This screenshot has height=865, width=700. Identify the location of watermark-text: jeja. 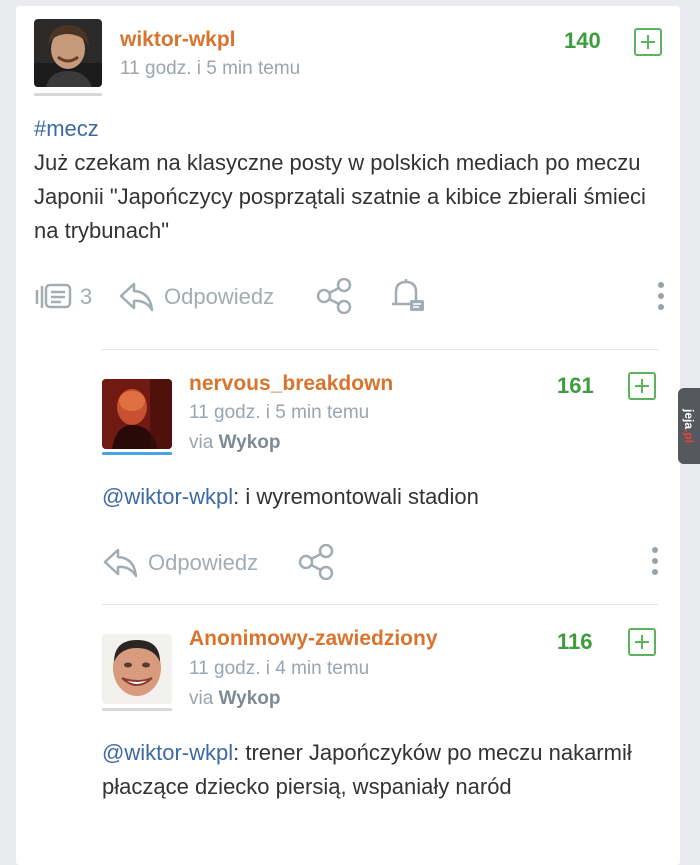
(689, 419).